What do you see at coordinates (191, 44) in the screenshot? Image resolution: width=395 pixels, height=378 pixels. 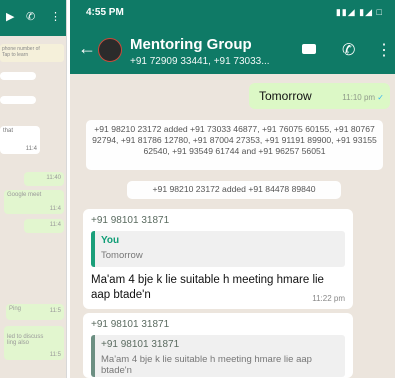 I see `chat-title: Mentoring Group` at bounding box center [191, 44].